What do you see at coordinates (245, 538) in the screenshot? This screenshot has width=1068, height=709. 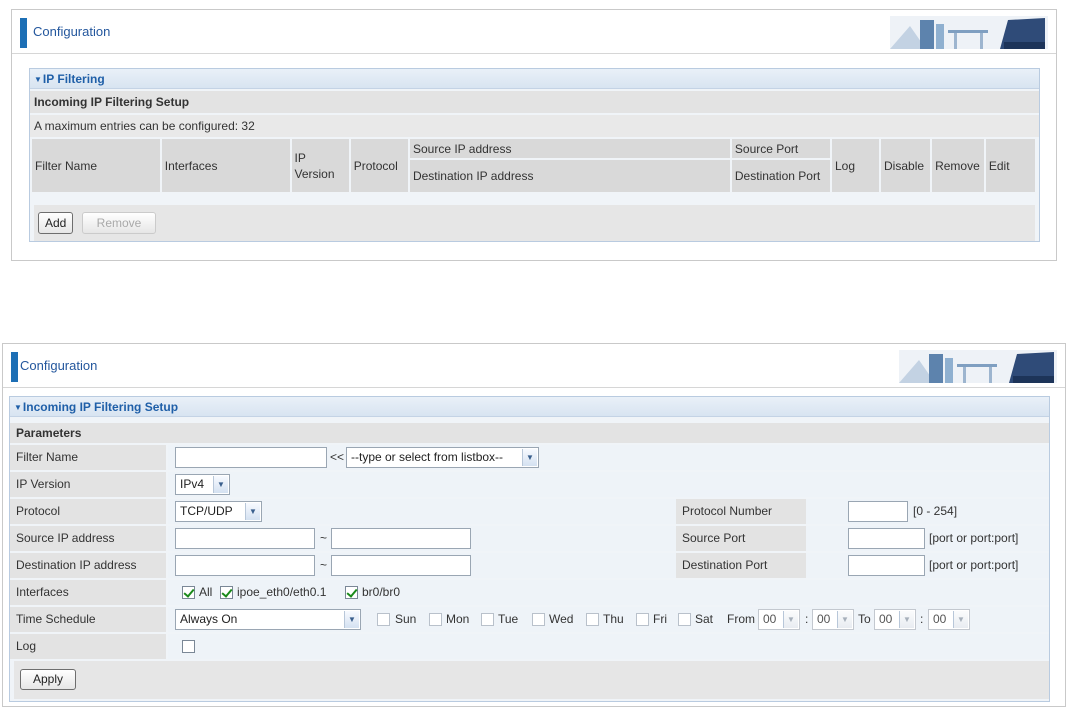 I see `source-ip-start-input` at bounding box center [245, 538].